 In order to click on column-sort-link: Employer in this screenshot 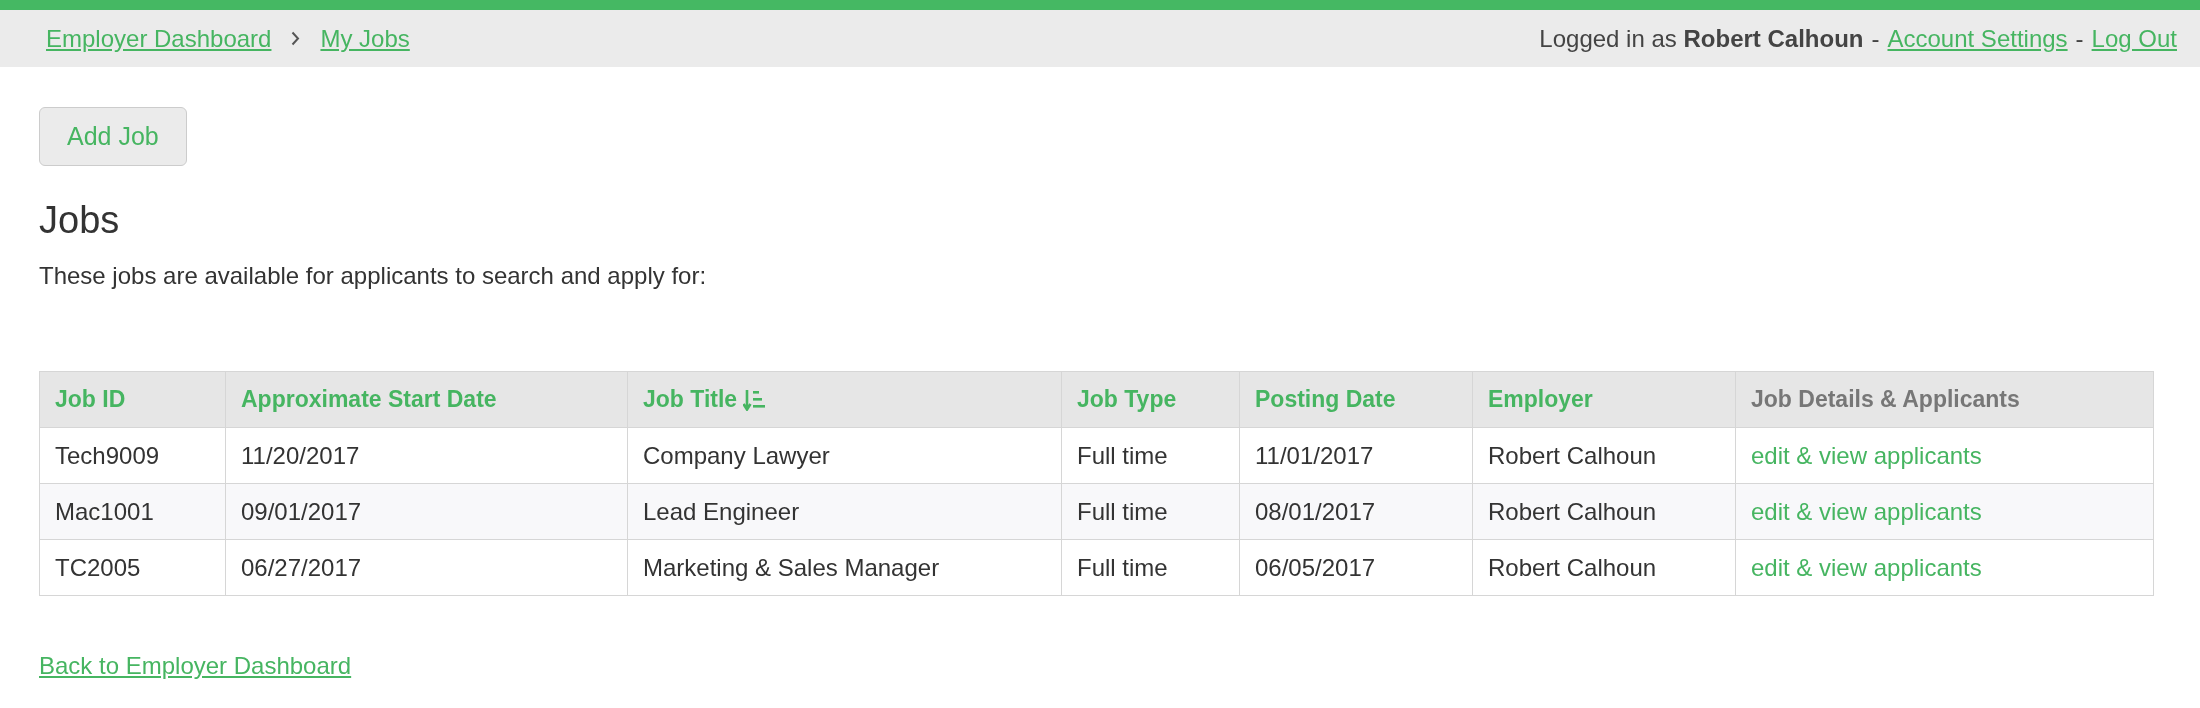, I will do `click(1540, 399)`.